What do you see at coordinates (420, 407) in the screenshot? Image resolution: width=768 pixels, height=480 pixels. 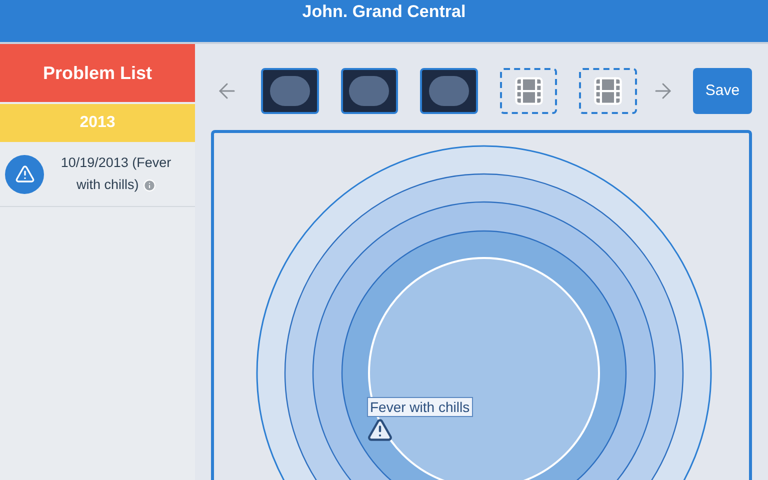 I see `marker-label: Fever with chills` at bounding box center [420, 407].